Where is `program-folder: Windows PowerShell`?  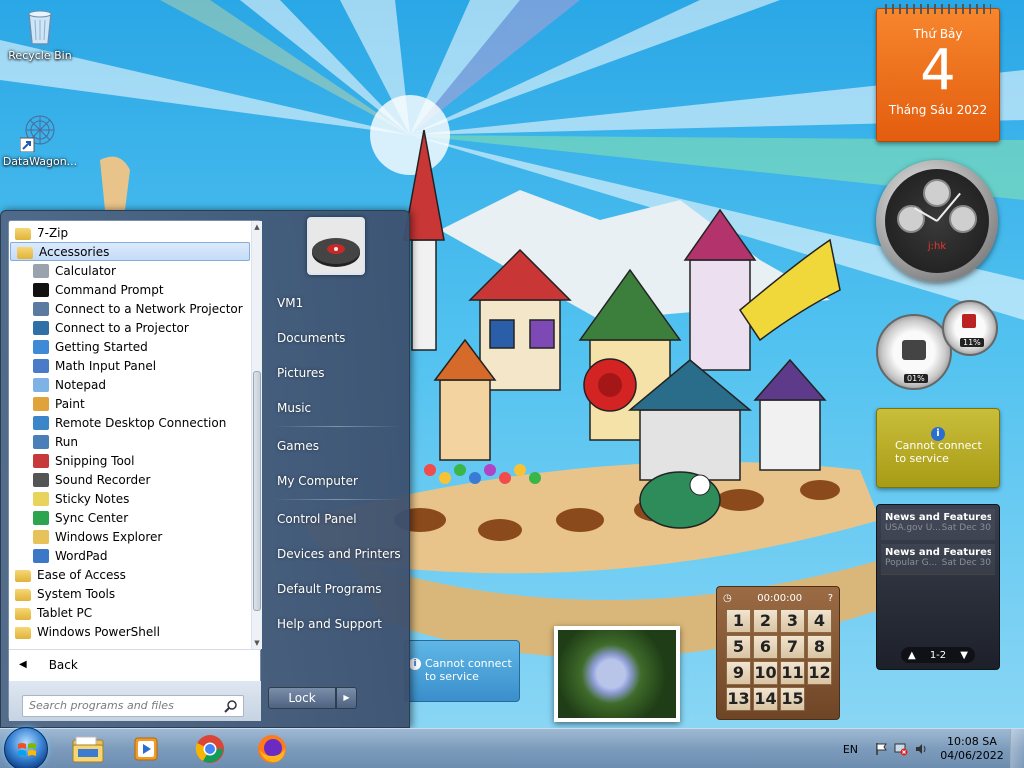 program-folder: Windows PowerShell is located at coordinates (130, 631).